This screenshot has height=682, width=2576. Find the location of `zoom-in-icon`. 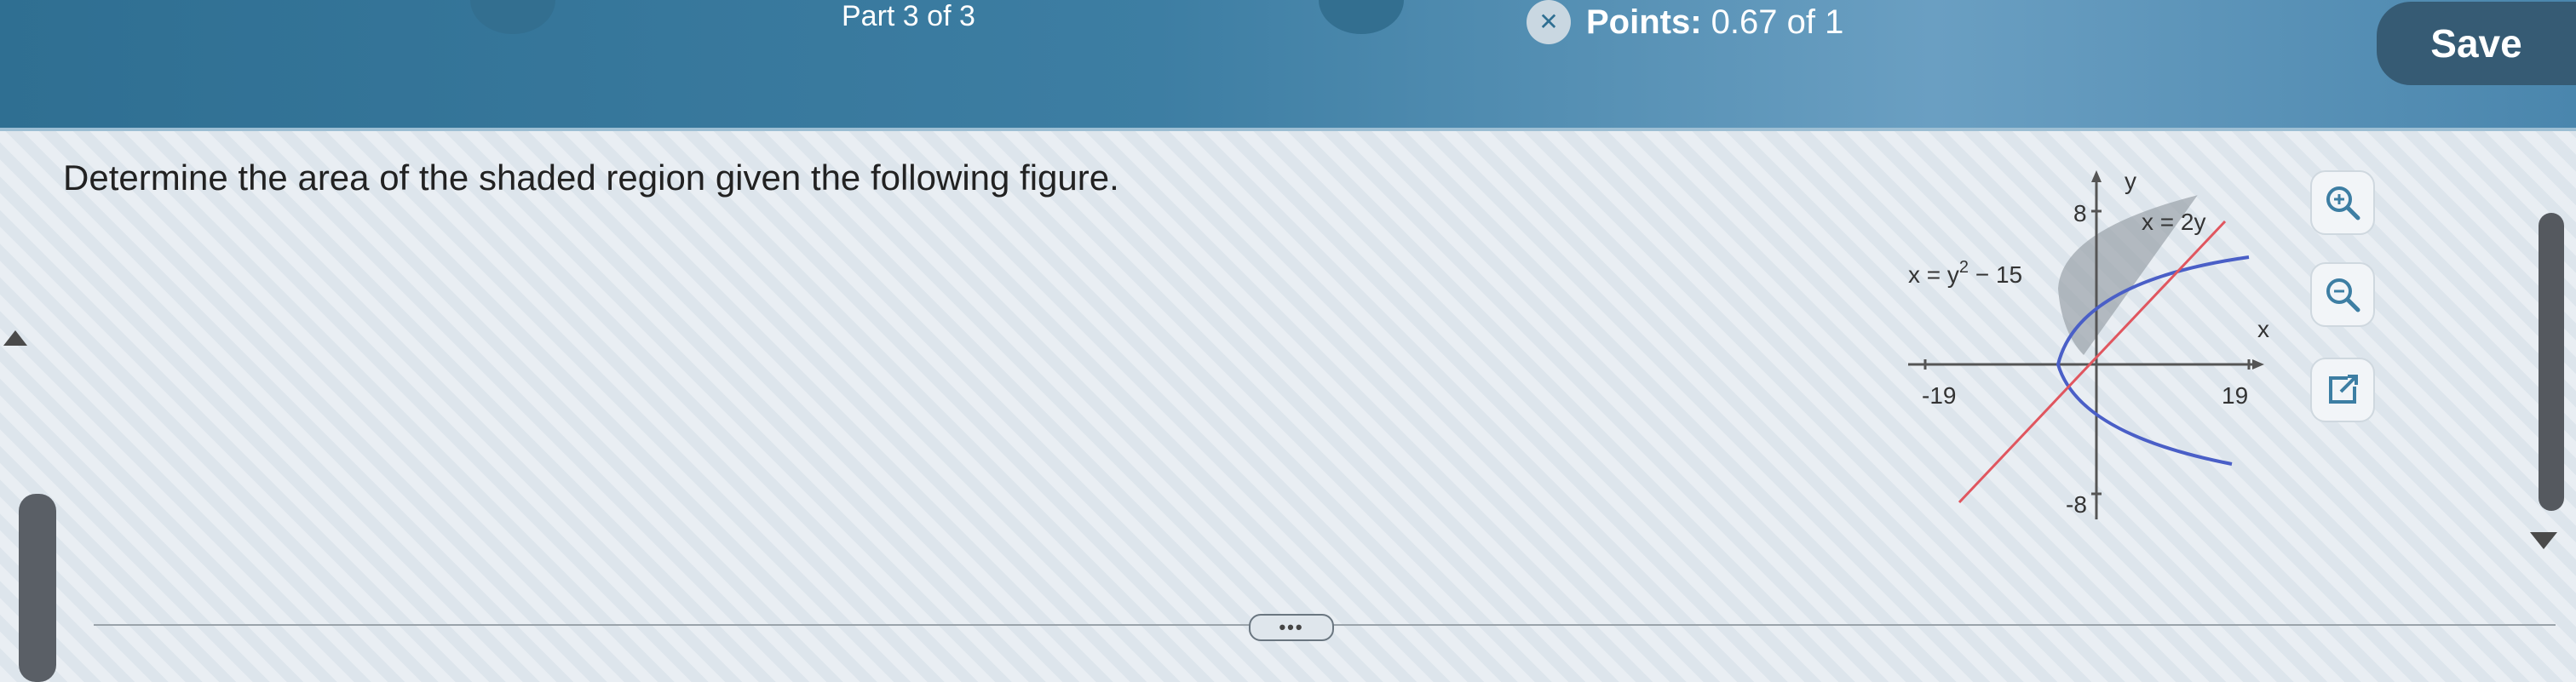

zoom-in-icon is located at coordinates (2343, 203).